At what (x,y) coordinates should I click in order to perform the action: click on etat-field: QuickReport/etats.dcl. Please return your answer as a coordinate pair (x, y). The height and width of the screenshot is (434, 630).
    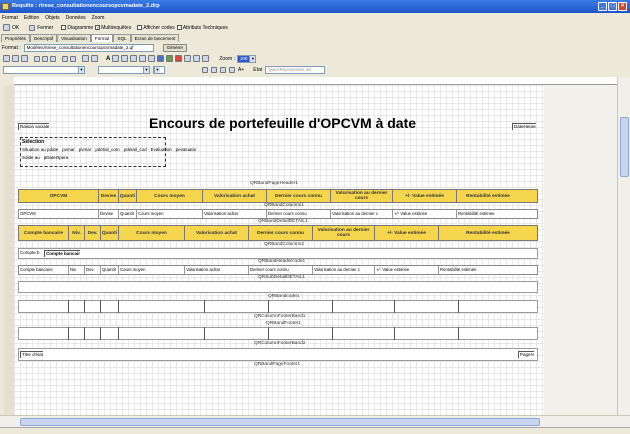
    Looking at the image, I should click on (295, 70).